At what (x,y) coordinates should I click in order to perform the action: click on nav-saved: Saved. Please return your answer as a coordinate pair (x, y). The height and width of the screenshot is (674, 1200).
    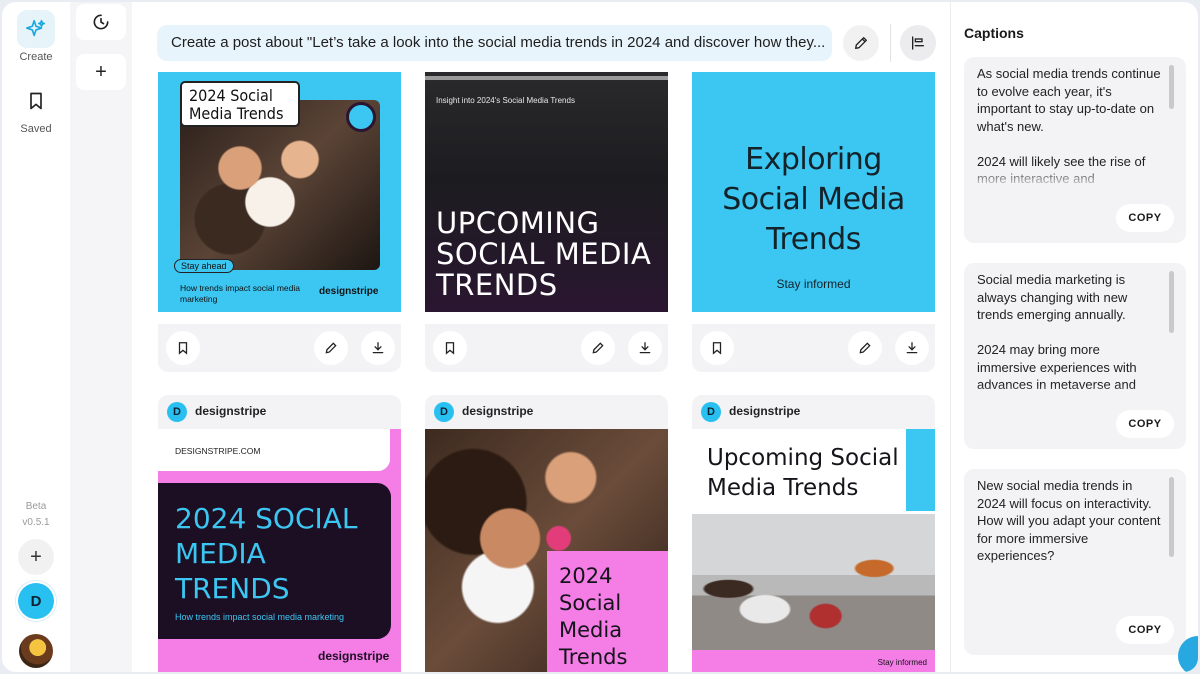
    Looking at the image, I should click on (36, 108).